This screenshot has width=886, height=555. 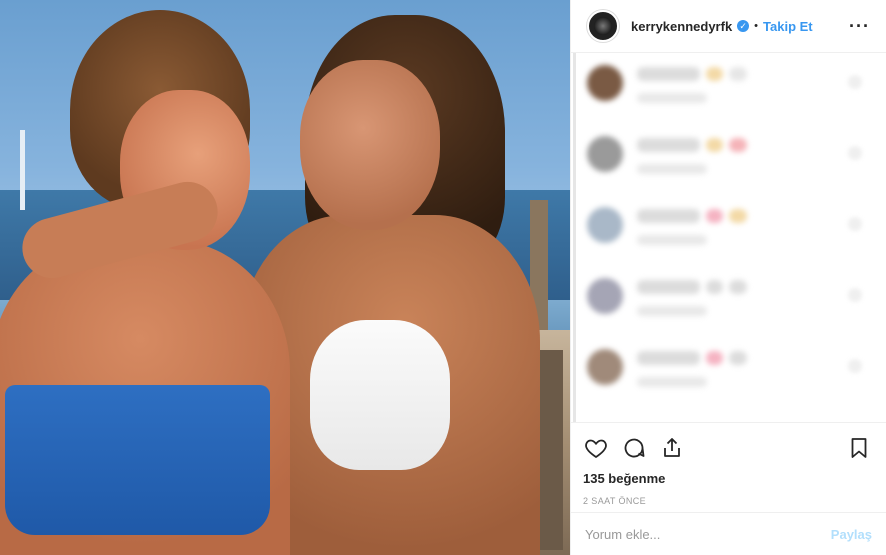 What do you see at coordinates (788, 26) in the screenshot?
I see `follow-button: Takip Et` at bounding box center [788, 26].